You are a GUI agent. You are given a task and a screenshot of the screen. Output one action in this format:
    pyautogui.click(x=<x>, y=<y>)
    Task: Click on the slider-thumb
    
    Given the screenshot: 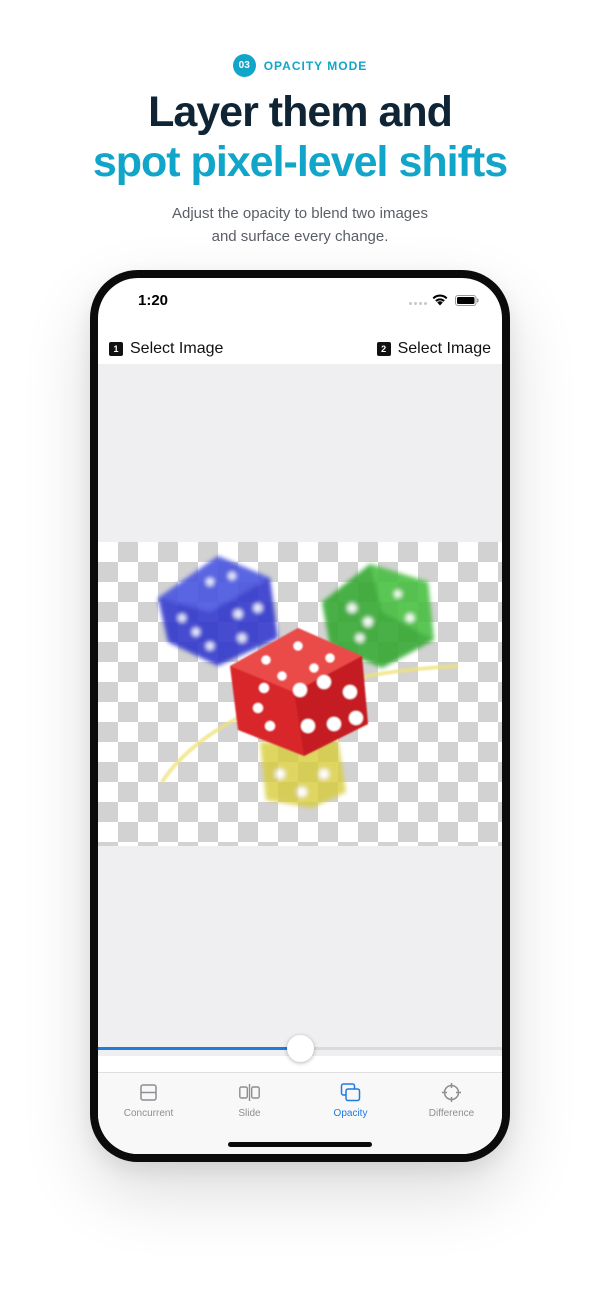 What is the action you would take?
    pyautogui.click(x=300, y=1048)
    